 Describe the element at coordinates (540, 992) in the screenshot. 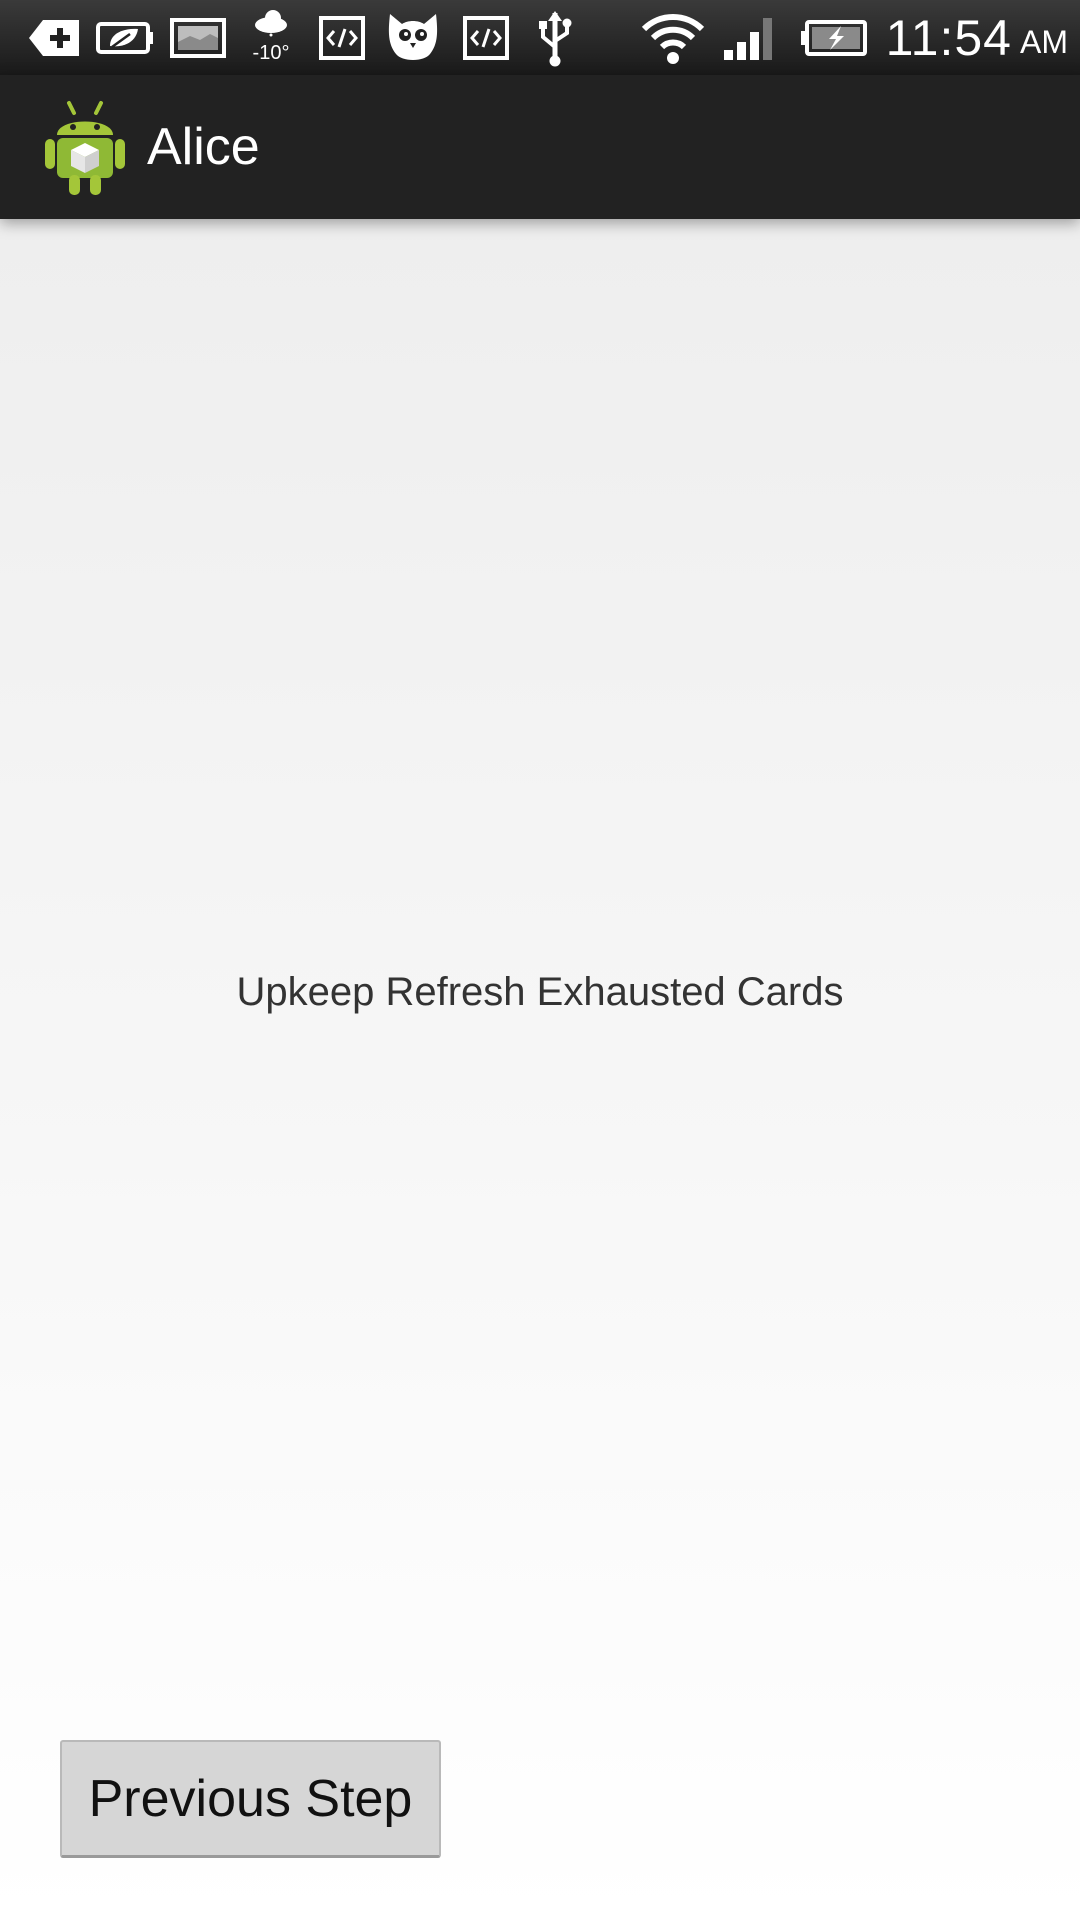

I see `step-message: Upkeep Refresh Exhausted Cards` at that location.